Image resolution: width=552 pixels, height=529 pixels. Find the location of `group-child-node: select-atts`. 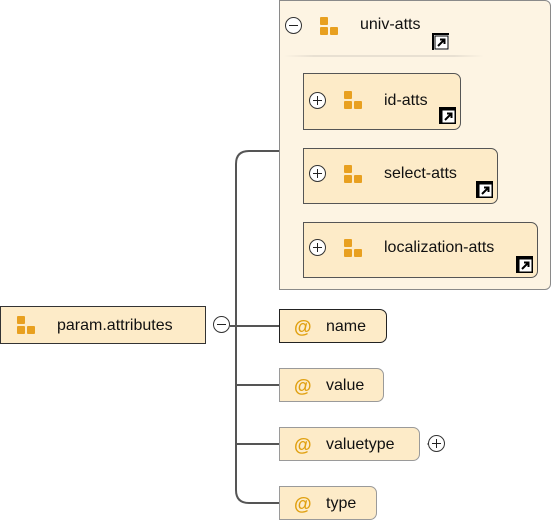

group-child-node: select-atts is located at coordinates (400, 176).